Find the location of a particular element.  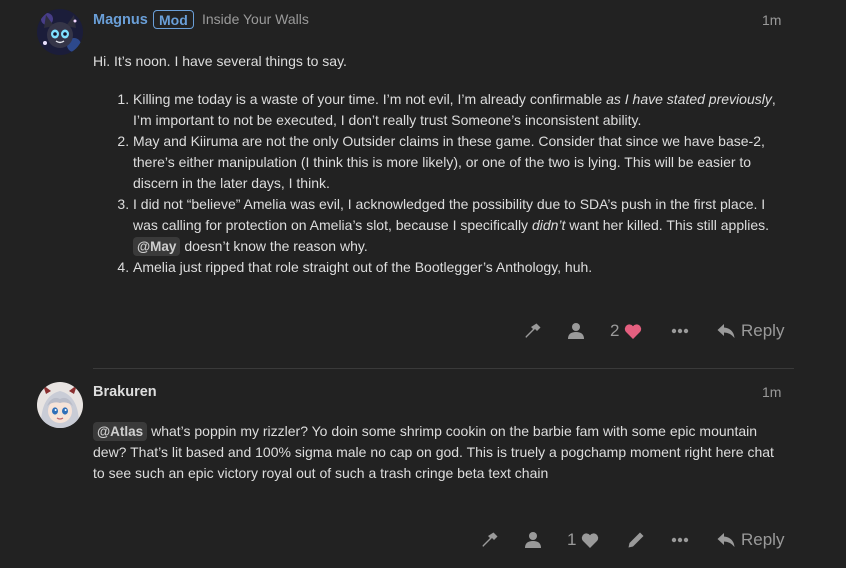

list-emphasis: as I have stated previously is located at coordinates (689, 99).